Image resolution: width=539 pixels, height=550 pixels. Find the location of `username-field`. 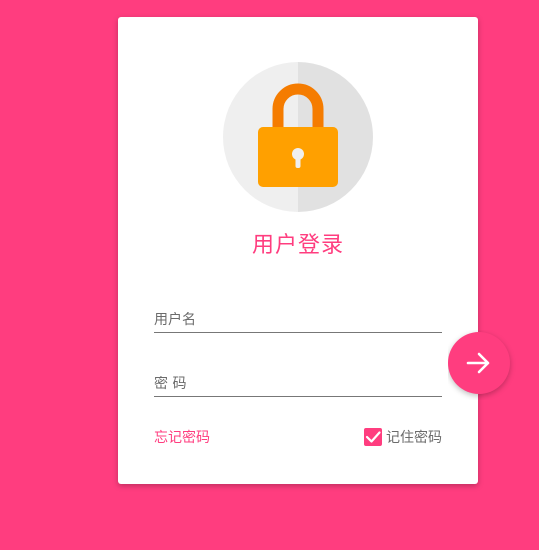

username-field is located at coordinates (298, 321).